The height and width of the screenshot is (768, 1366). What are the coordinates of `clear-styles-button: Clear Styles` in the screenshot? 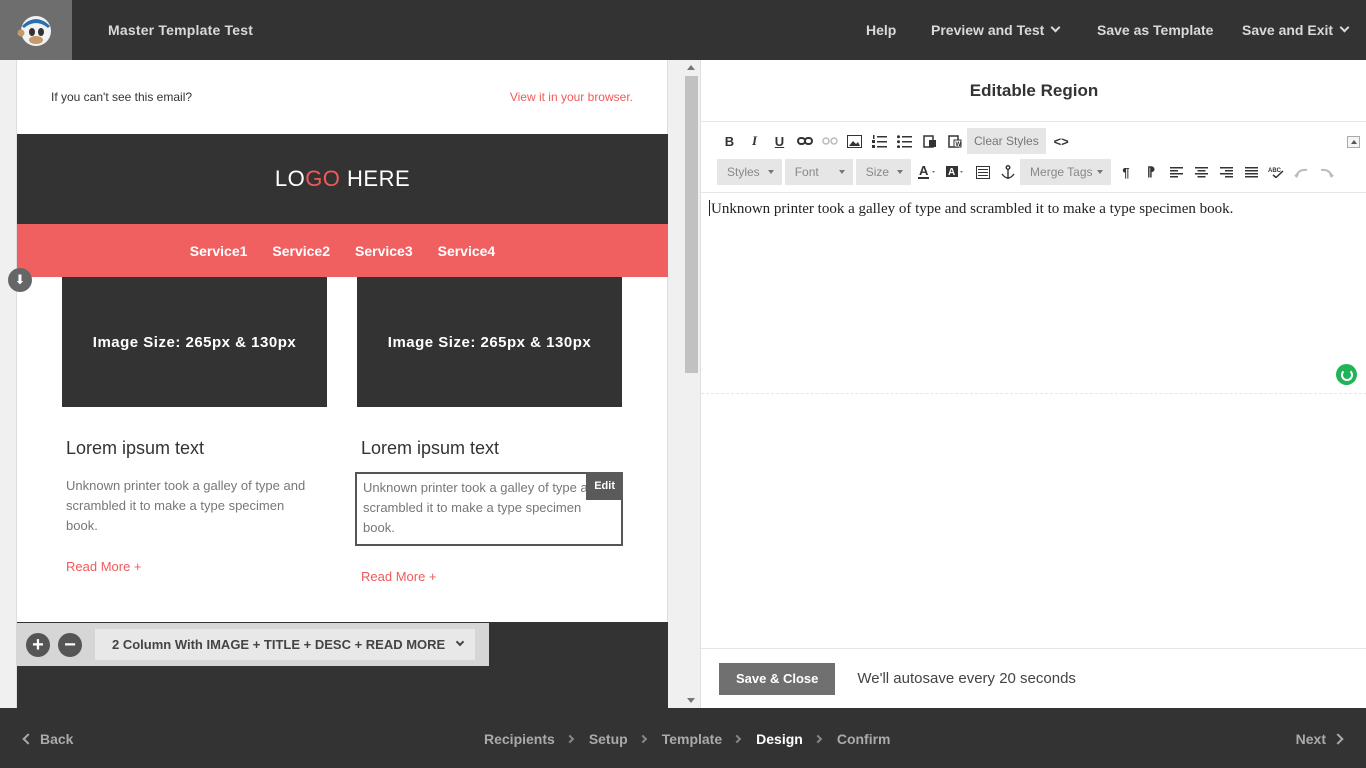 It's located at (1006, 141).